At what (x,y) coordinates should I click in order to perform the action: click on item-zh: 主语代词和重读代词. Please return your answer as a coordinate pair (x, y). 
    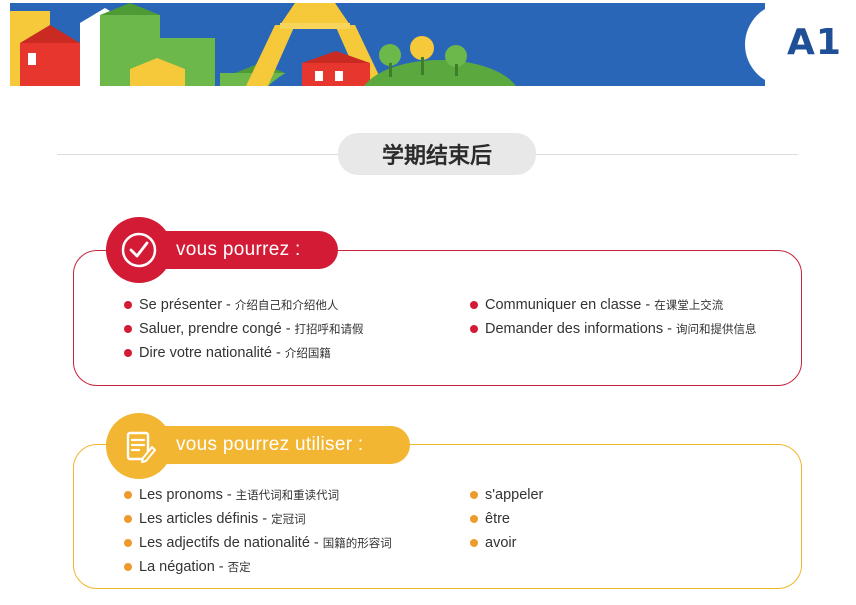
    Looking at the image, I should click on (287, 495).